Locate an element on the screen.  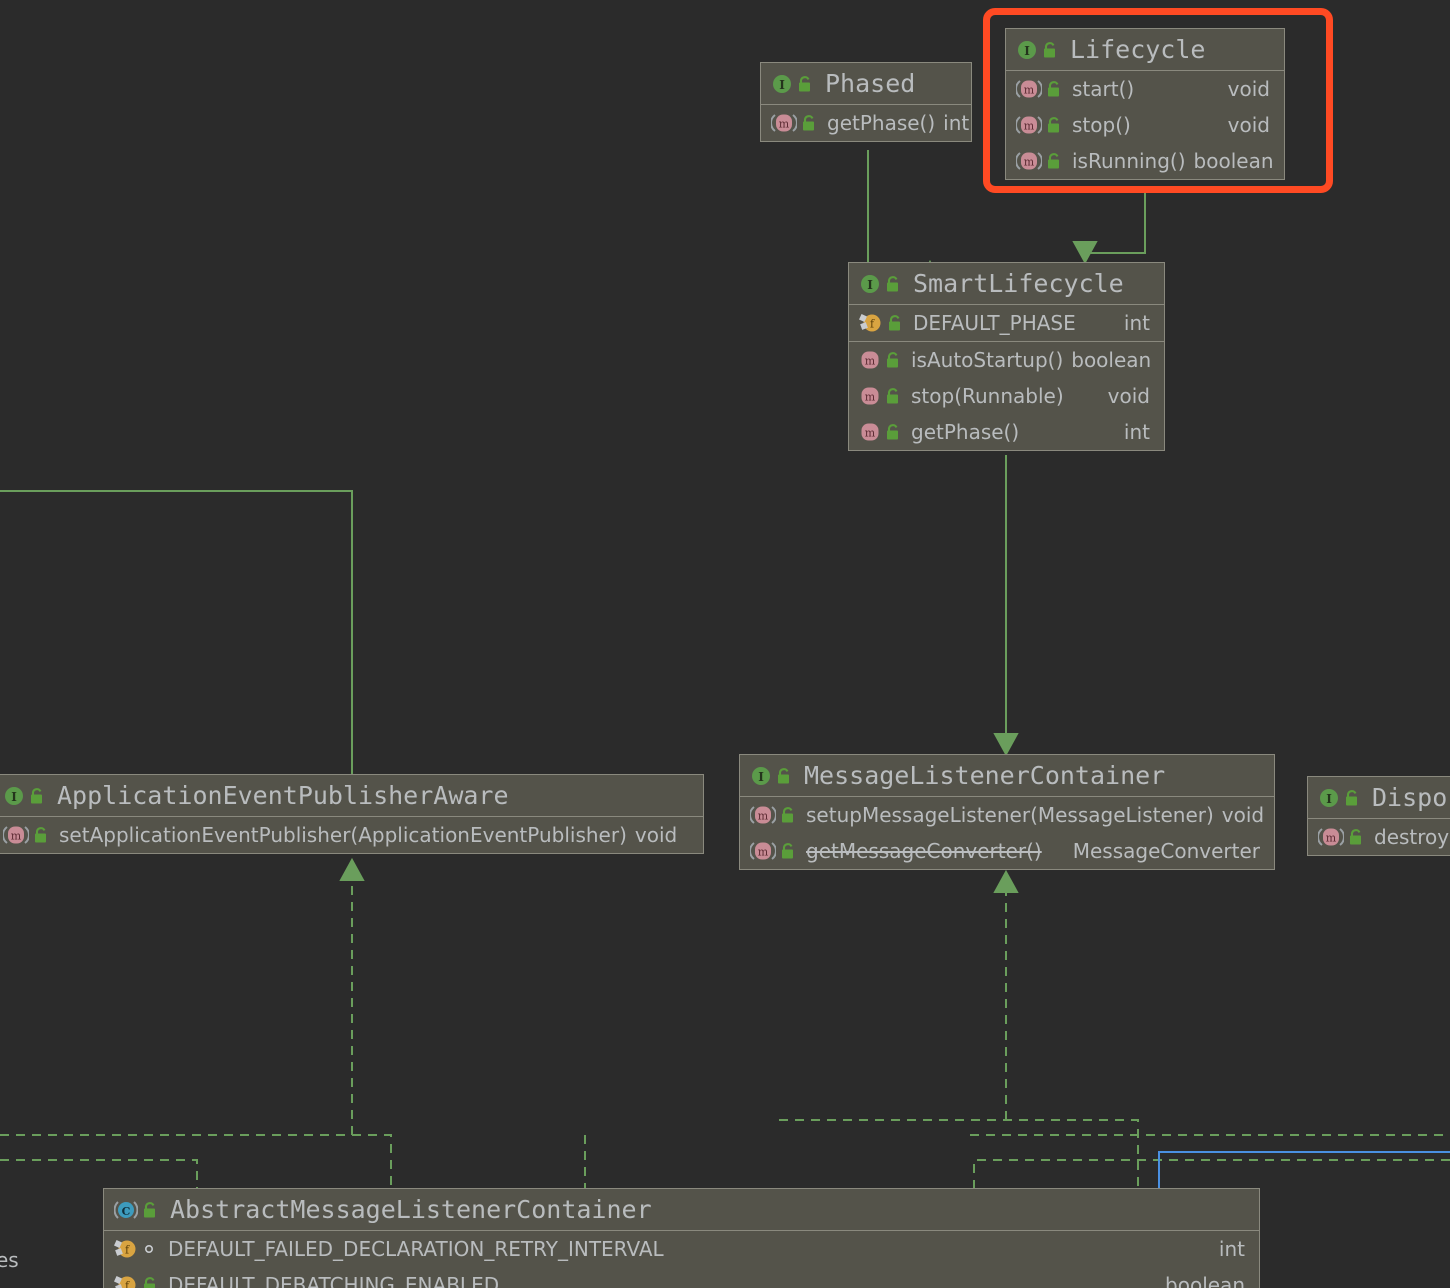
member-row: m isAutoStartup() boolean is located at coordinates (1006, 360).